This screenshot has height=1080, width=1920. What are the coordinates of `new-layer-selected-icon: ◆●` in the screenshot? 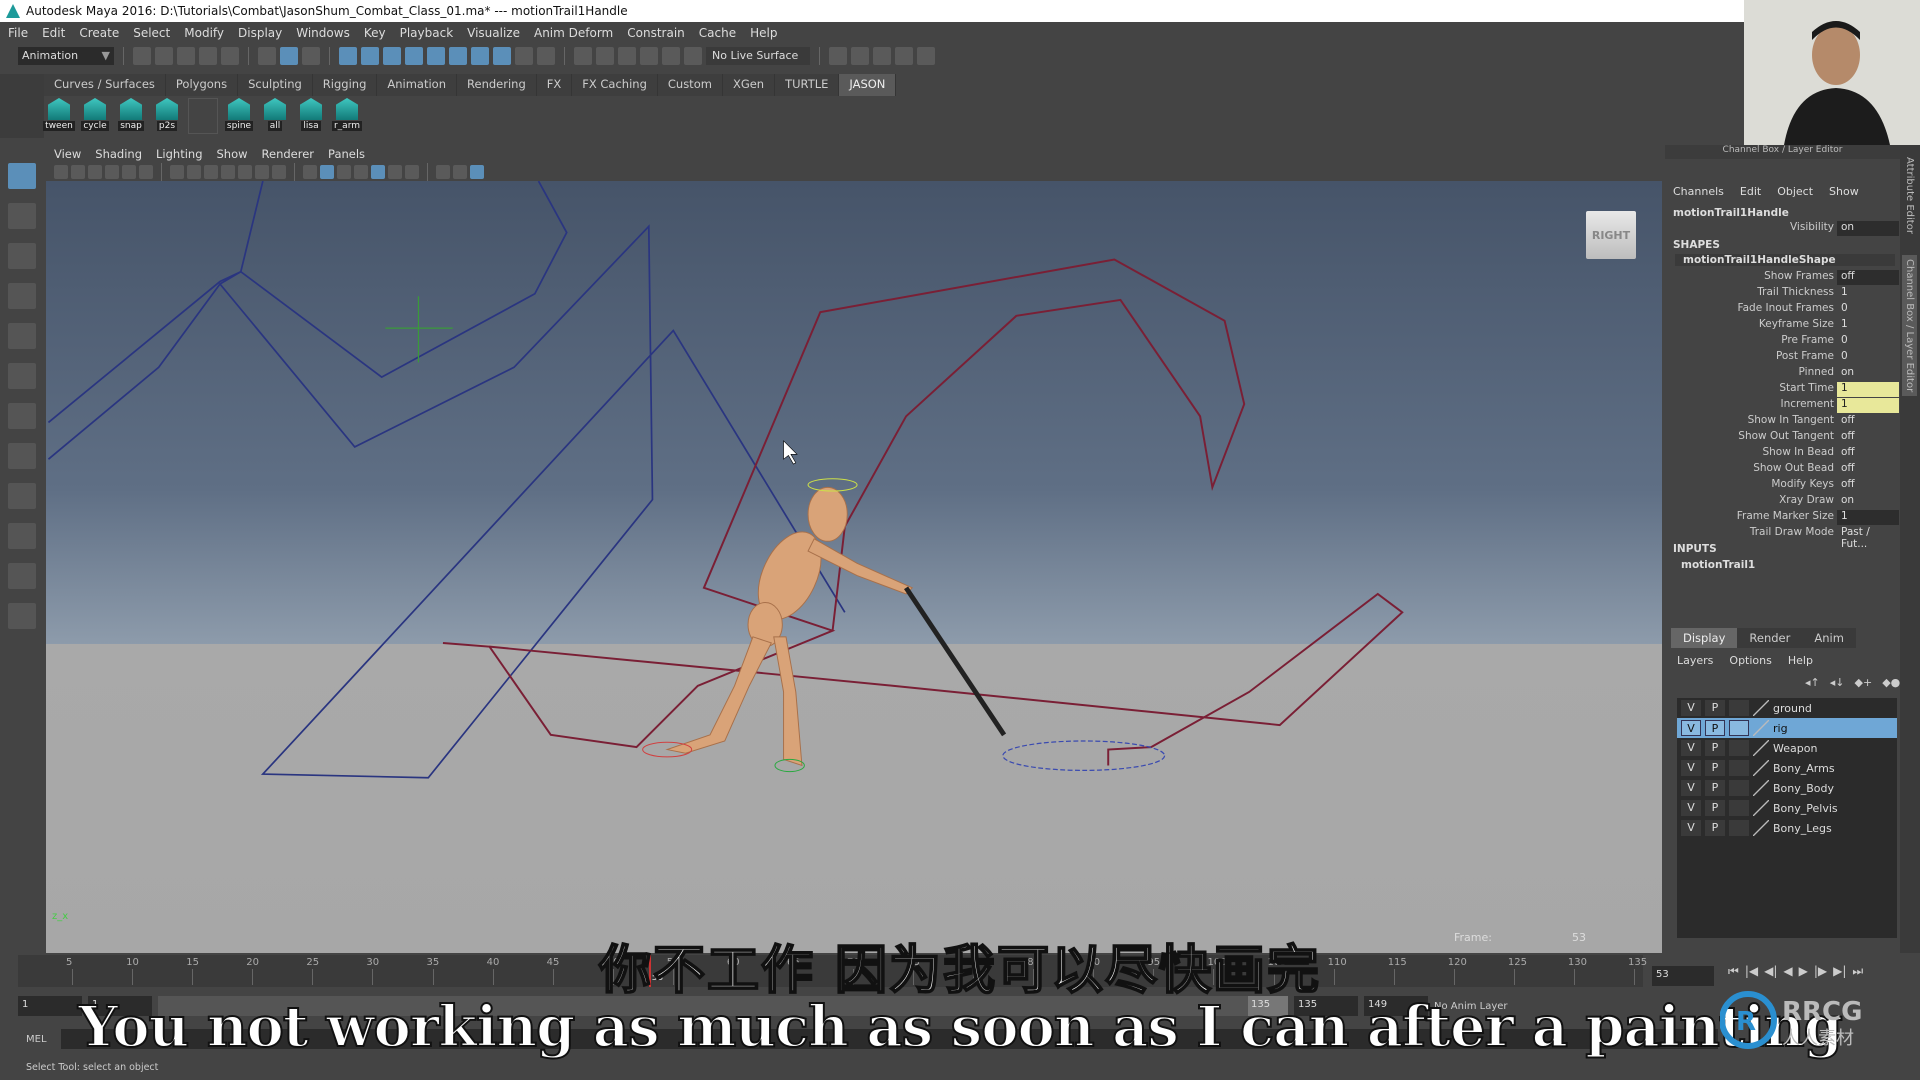 It's located at (1891, 682).